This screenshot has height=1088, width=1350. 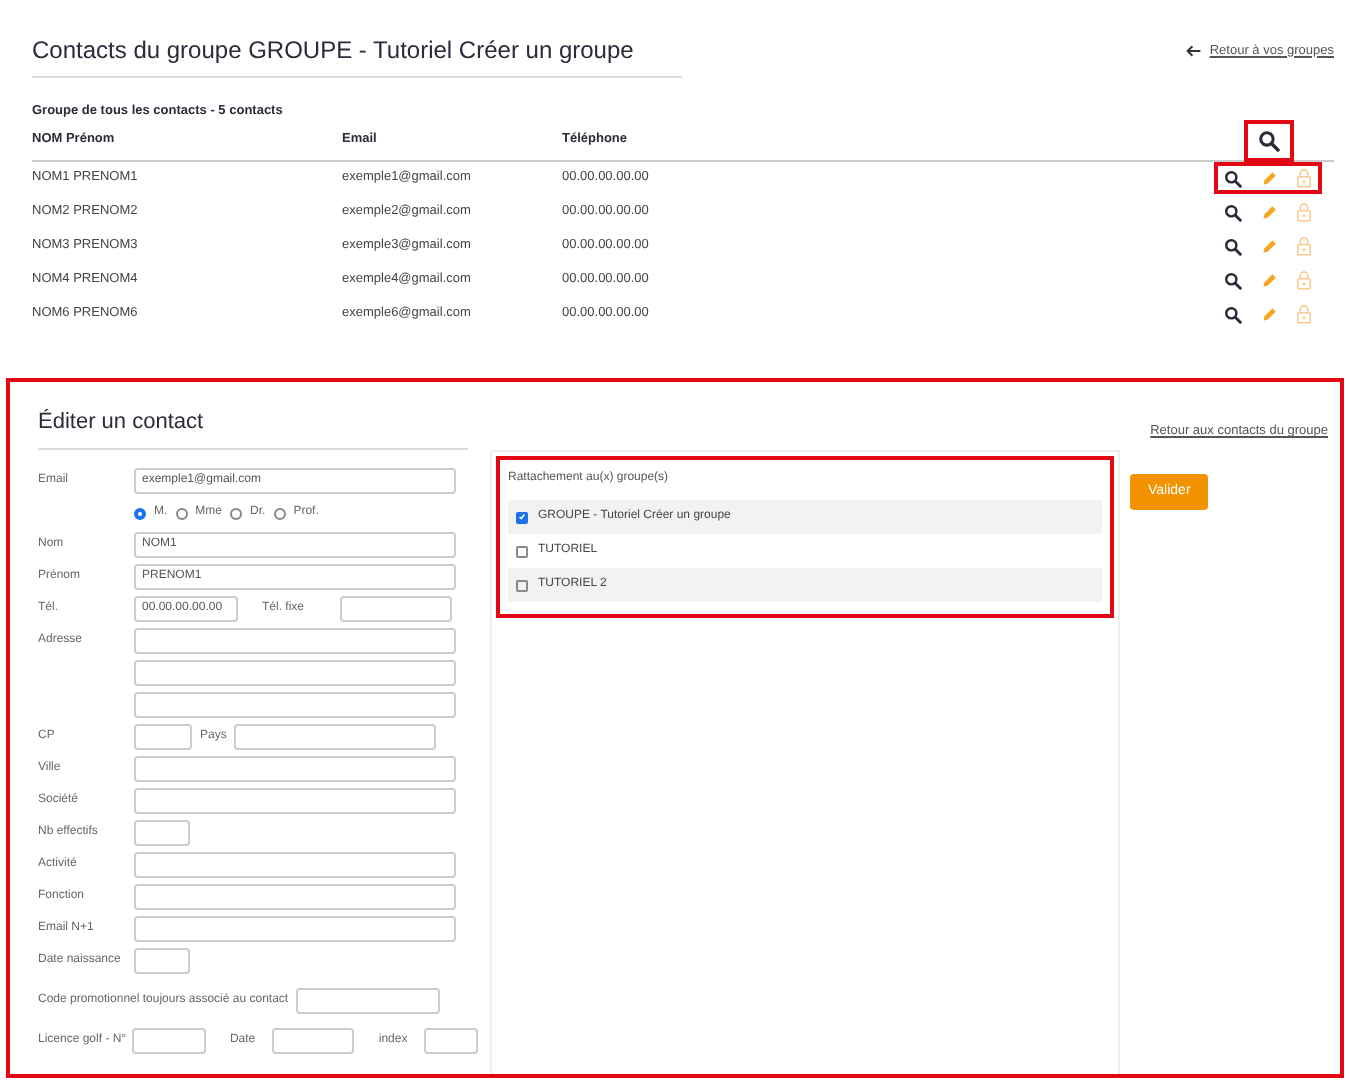 I want to click on search-icon, so click(x=1268, y=140).